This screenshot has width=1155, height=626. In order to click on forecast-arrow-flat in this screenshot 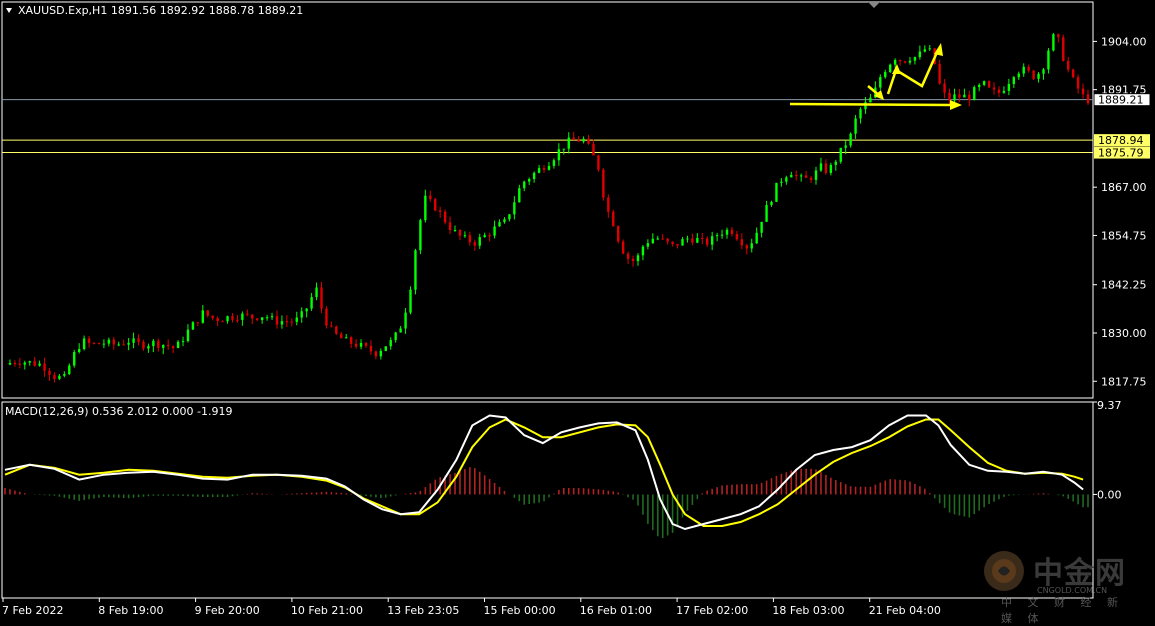, I will do `click(870, 104)`.